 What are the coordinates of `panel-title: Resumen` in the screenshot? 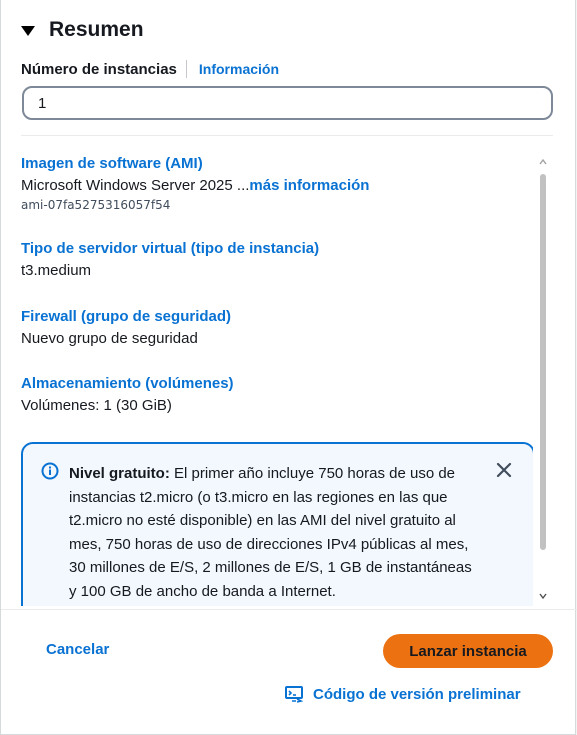 It's located at (96, 29).